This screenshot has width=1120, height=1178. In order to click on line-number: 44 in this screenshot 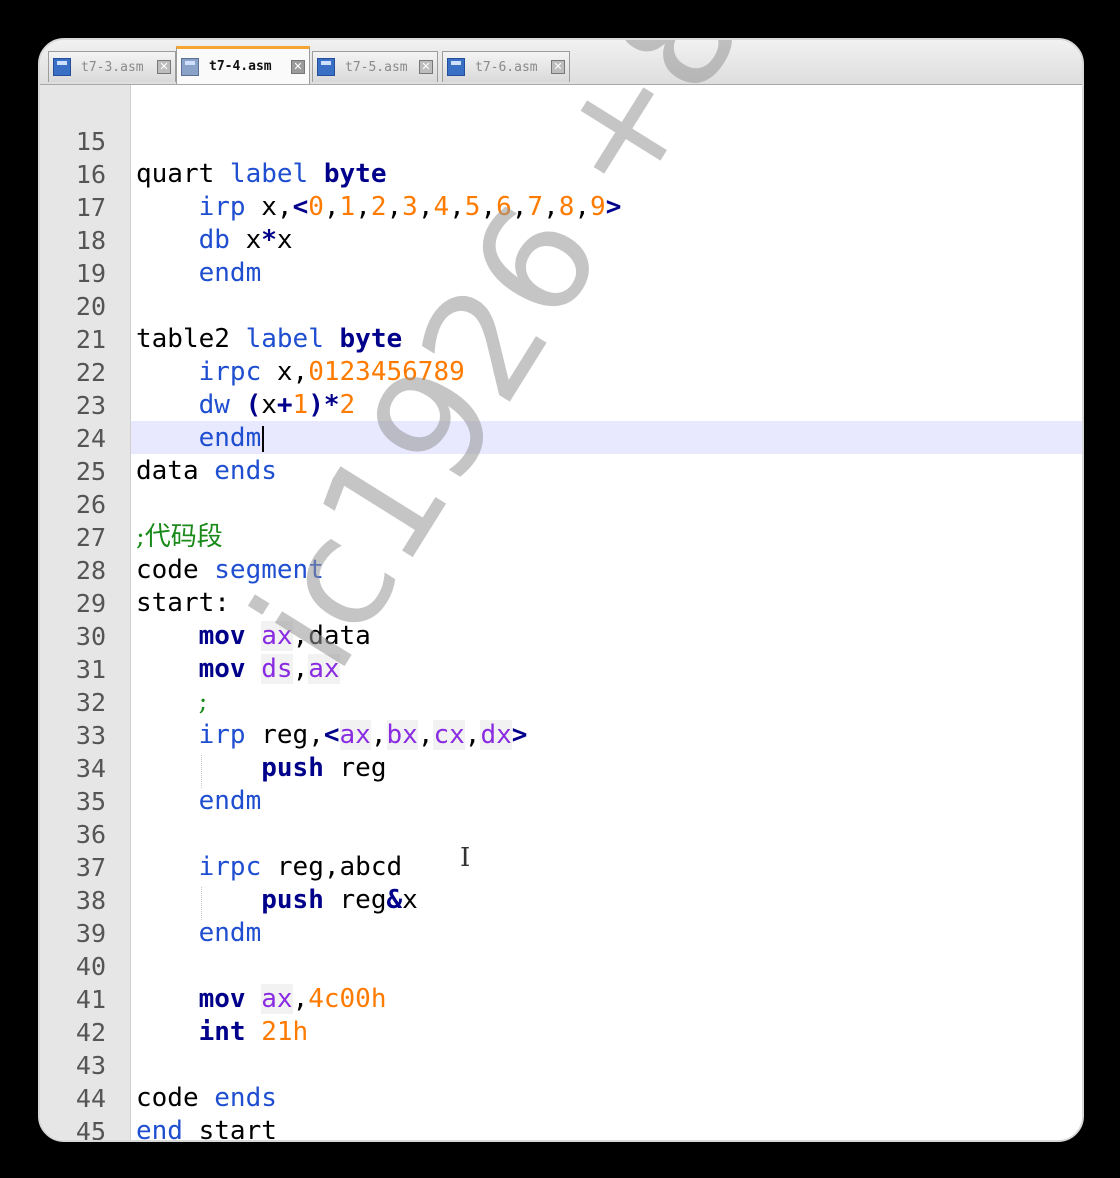, I will do `click(90, 1098)`.